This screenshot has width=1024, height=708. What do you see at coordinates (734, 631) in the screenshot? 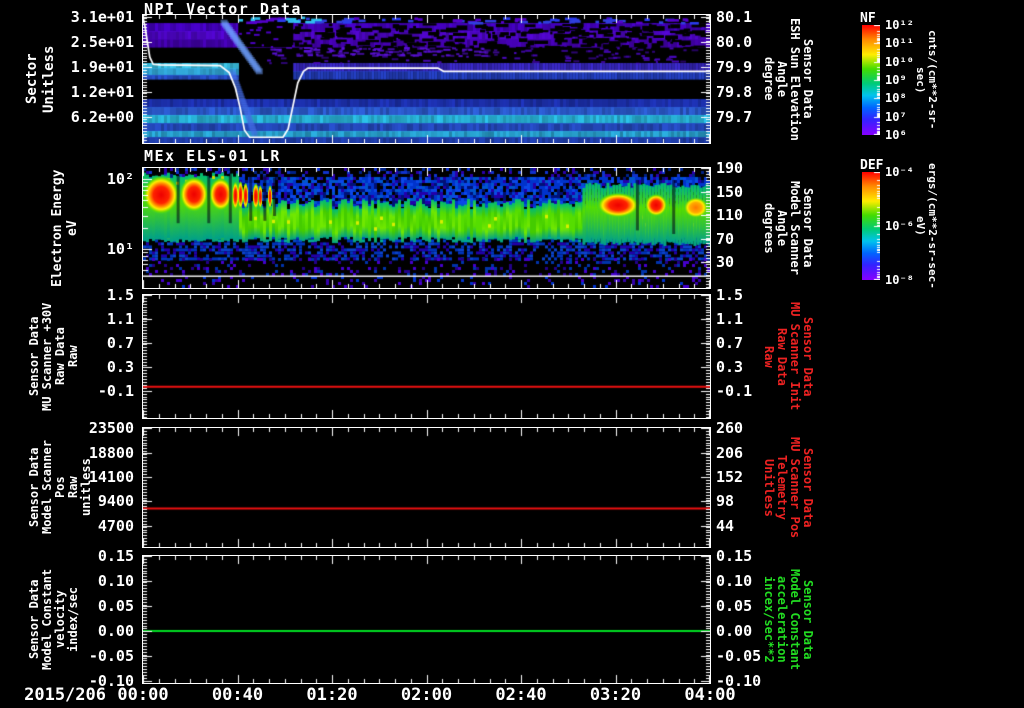
I see `right-axis-tick-label: 0.00` at bounding box center [734, 631].